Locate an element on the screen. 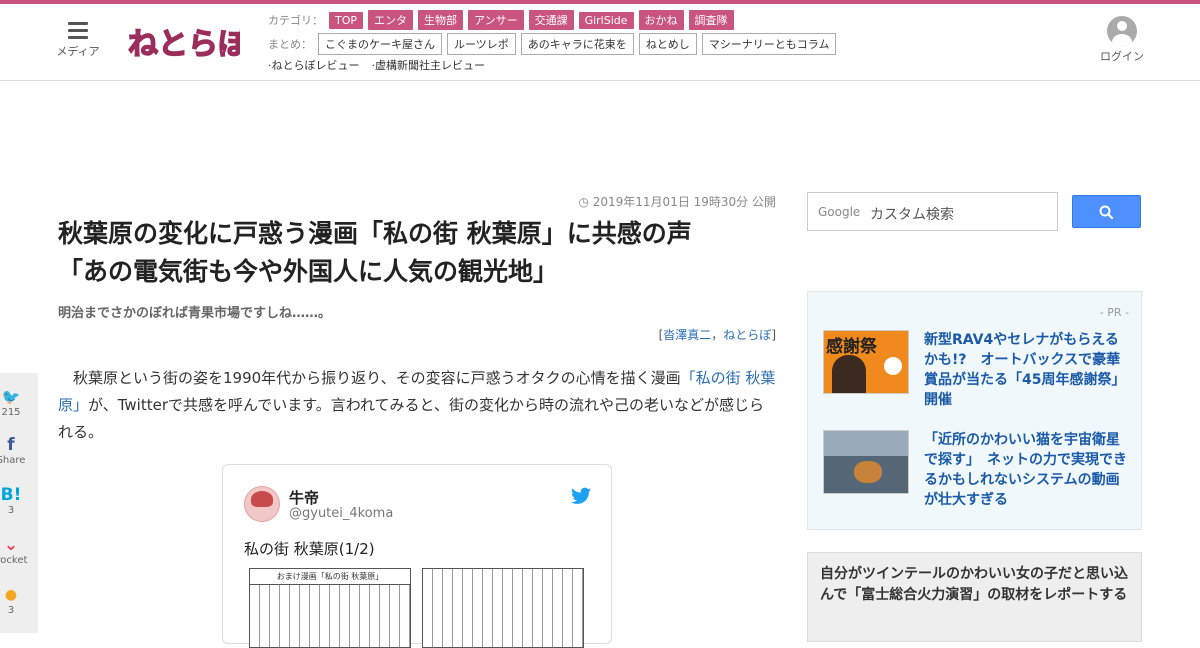 The width and height of the screenshot is (1200, 648). summary-link: こぐまのケーキ屋さん is located at coordinates (380, 44).